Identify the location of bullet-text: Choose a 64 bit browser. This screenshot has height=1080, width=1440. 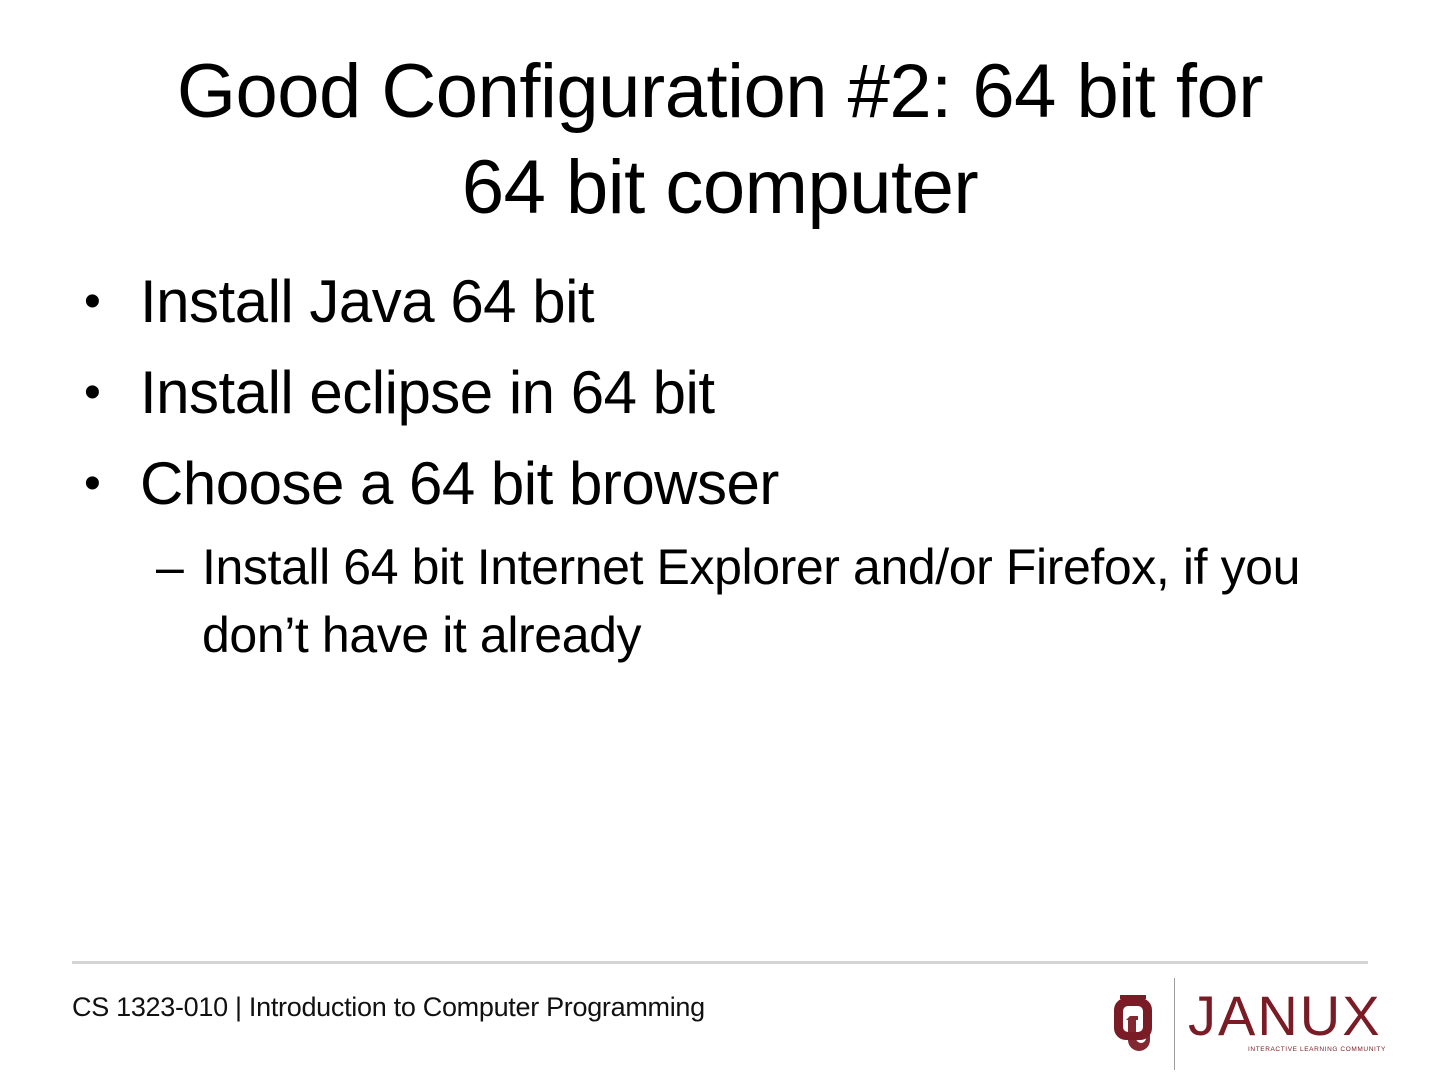
(459, 483).